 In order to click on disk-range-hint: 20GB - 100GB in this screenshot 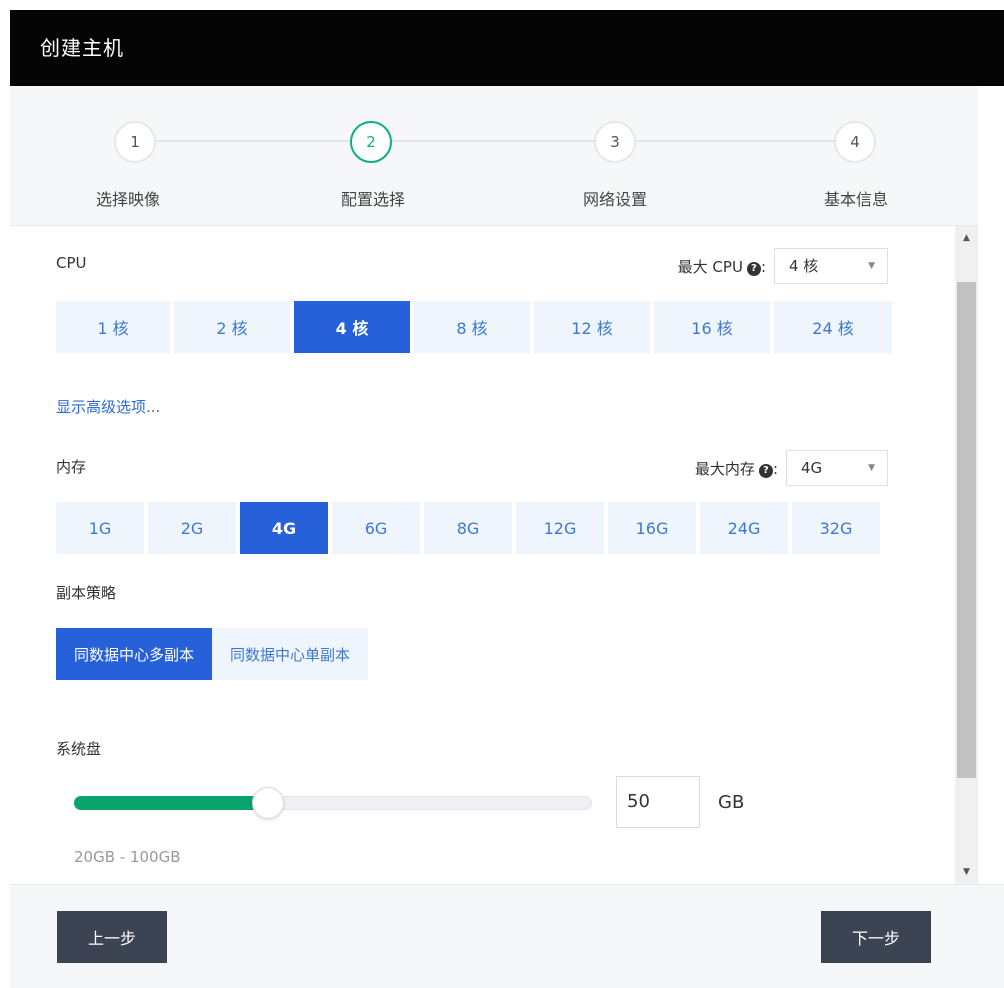, I will do `click(127, 857)`.